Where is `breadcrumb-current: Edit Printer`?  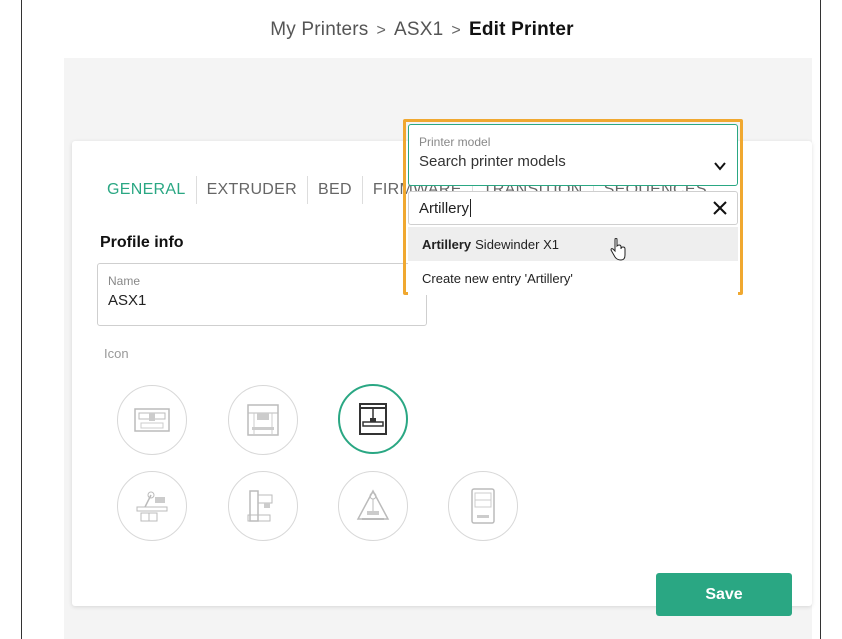
breadcrumb-current: Edit Printer is located at coordinates (521, 29).